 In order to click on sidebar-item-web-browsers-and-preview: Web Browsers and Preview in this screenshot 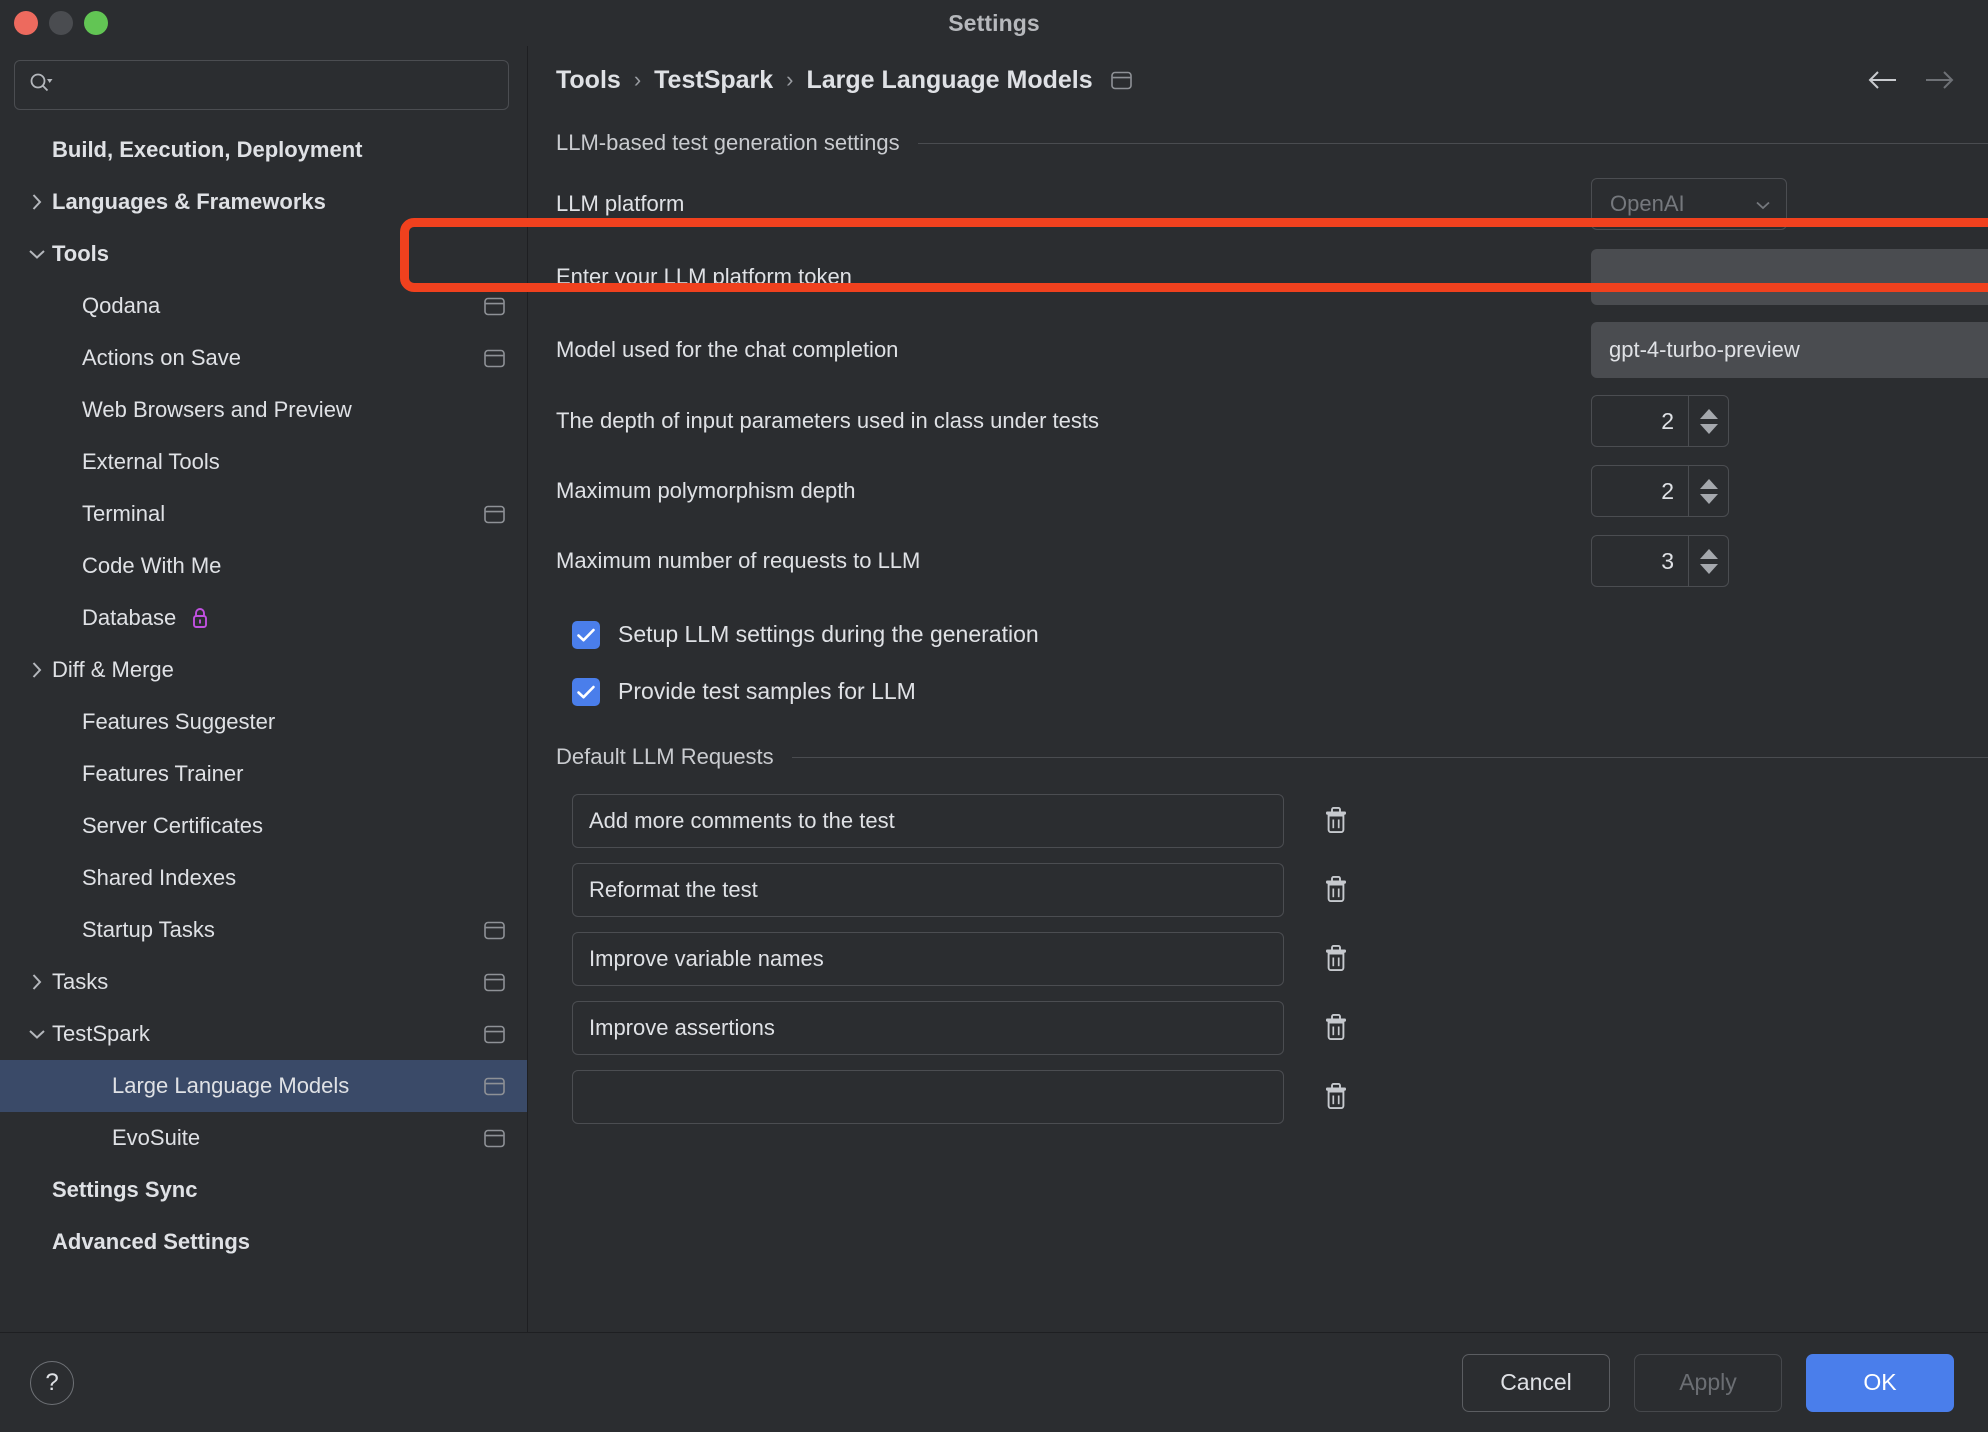, I will do `click(263, 410)`.